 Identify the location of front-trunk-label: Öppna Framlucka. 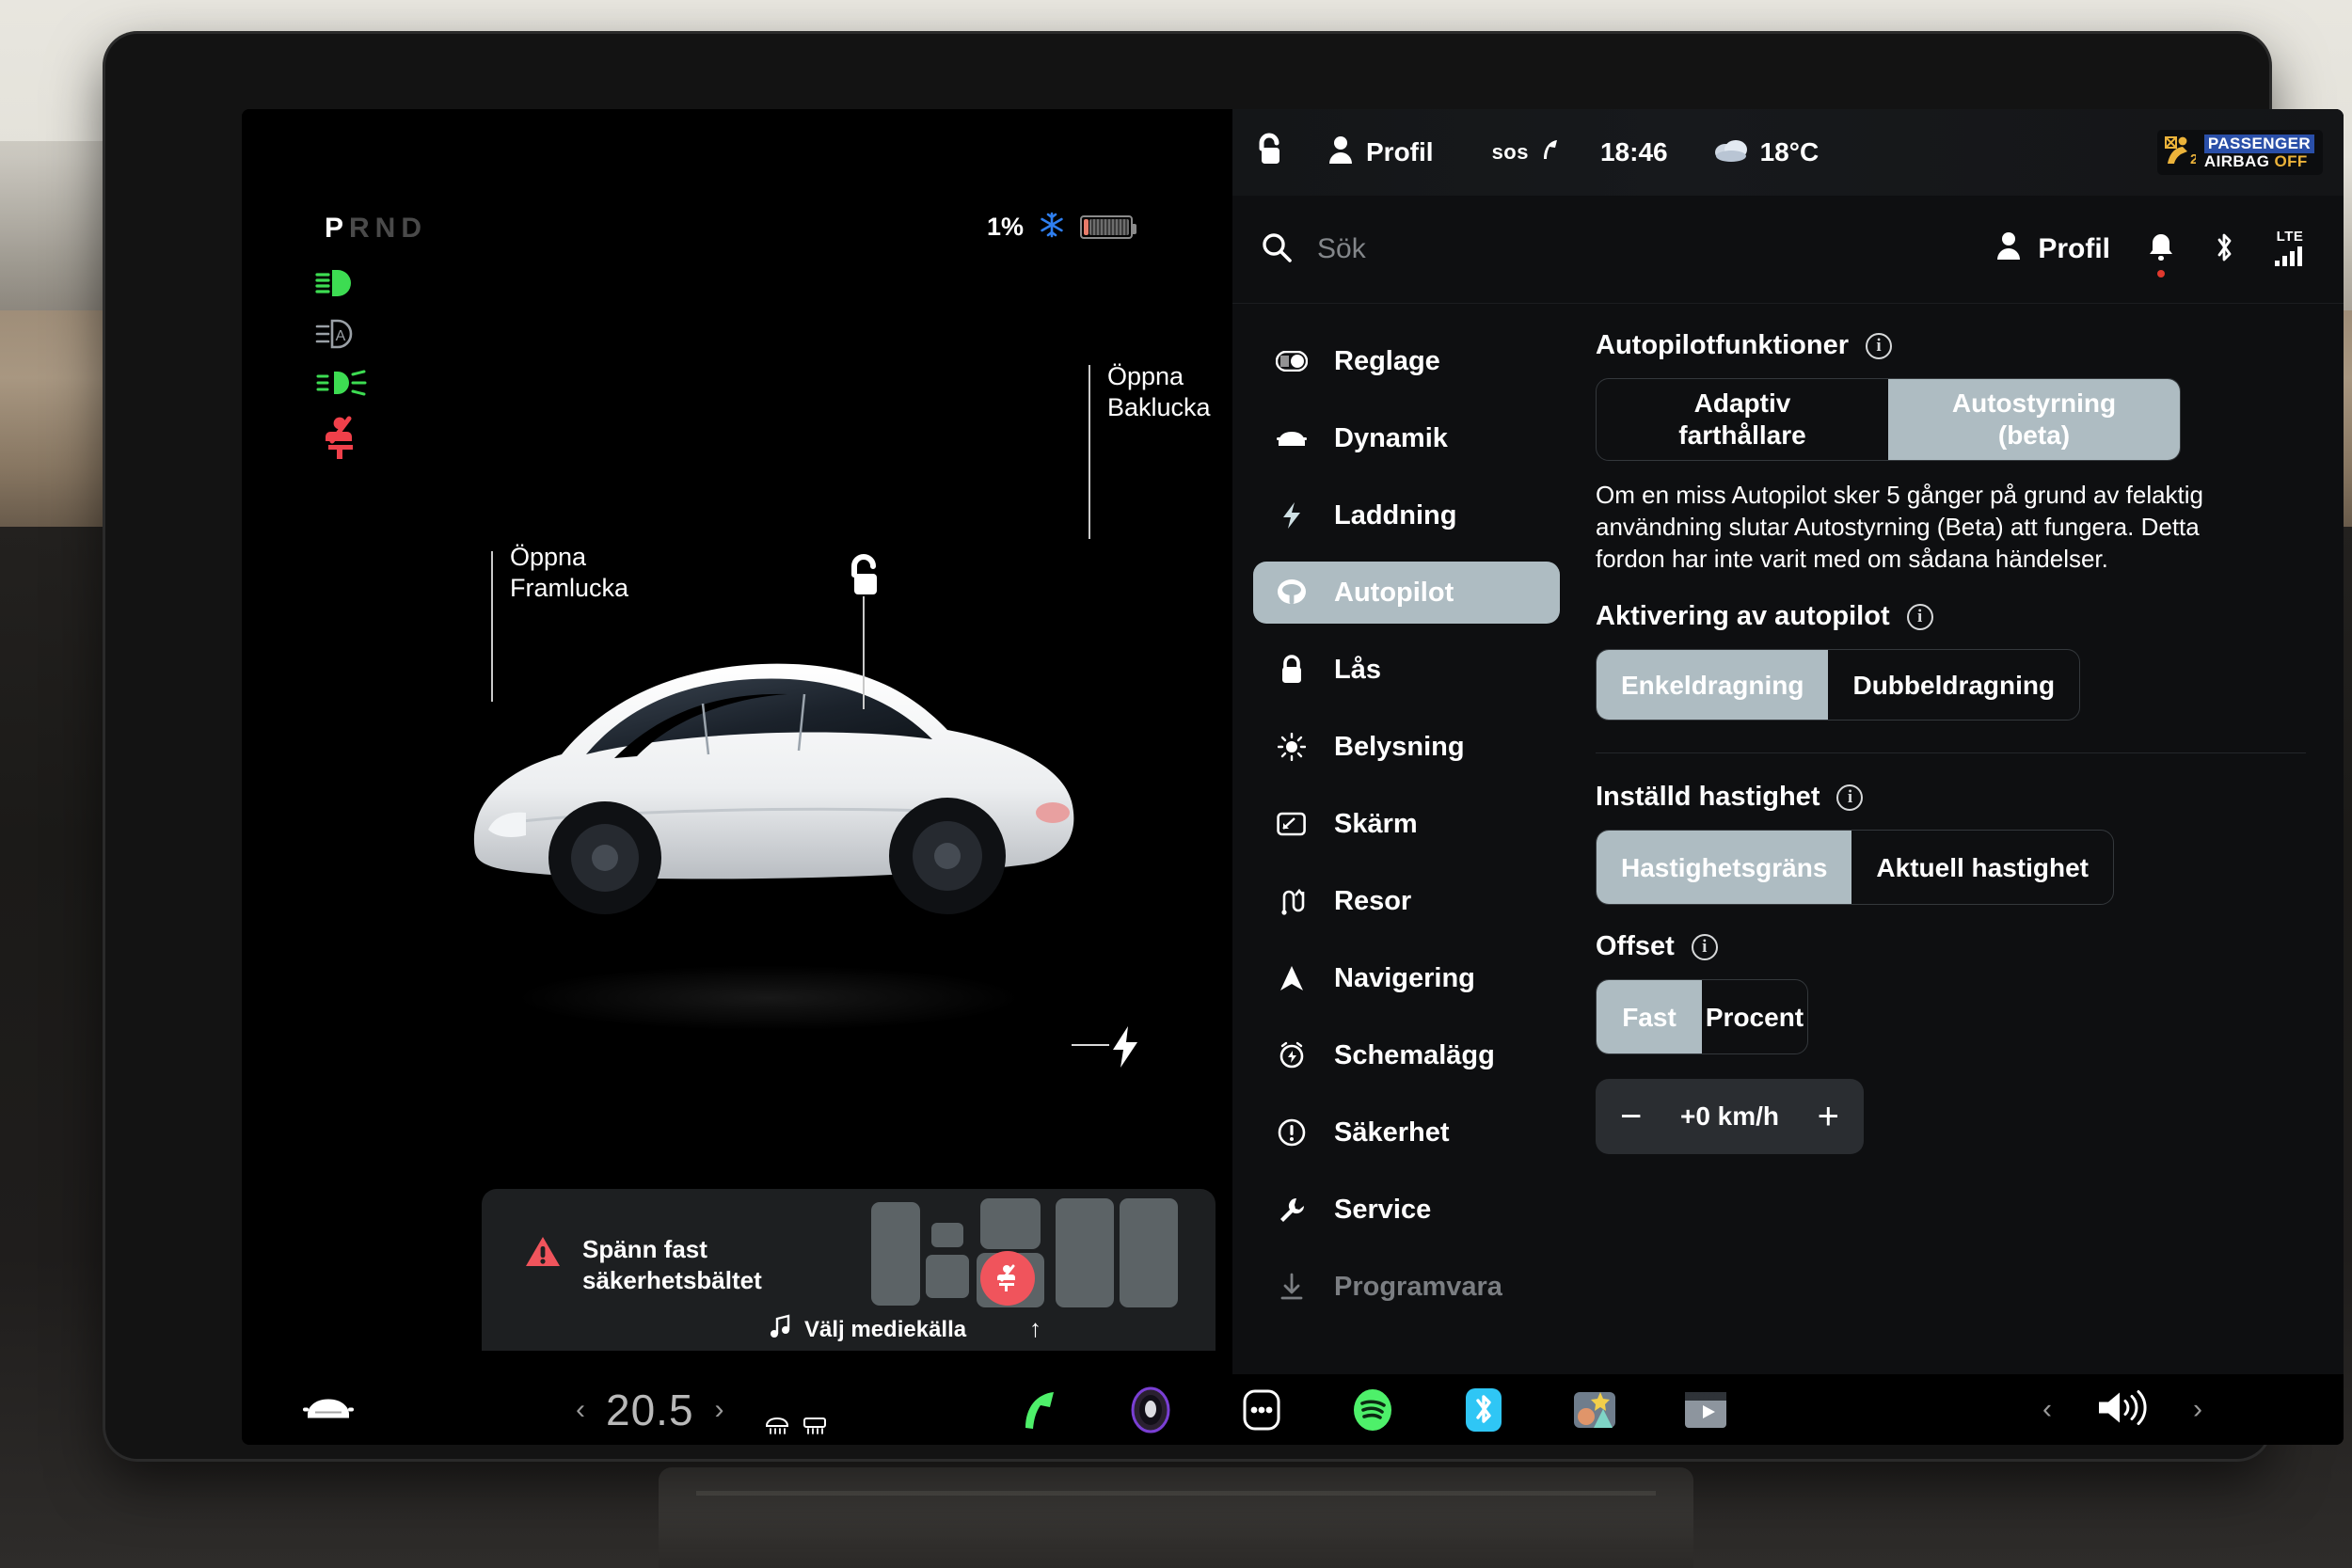
(569, 573).